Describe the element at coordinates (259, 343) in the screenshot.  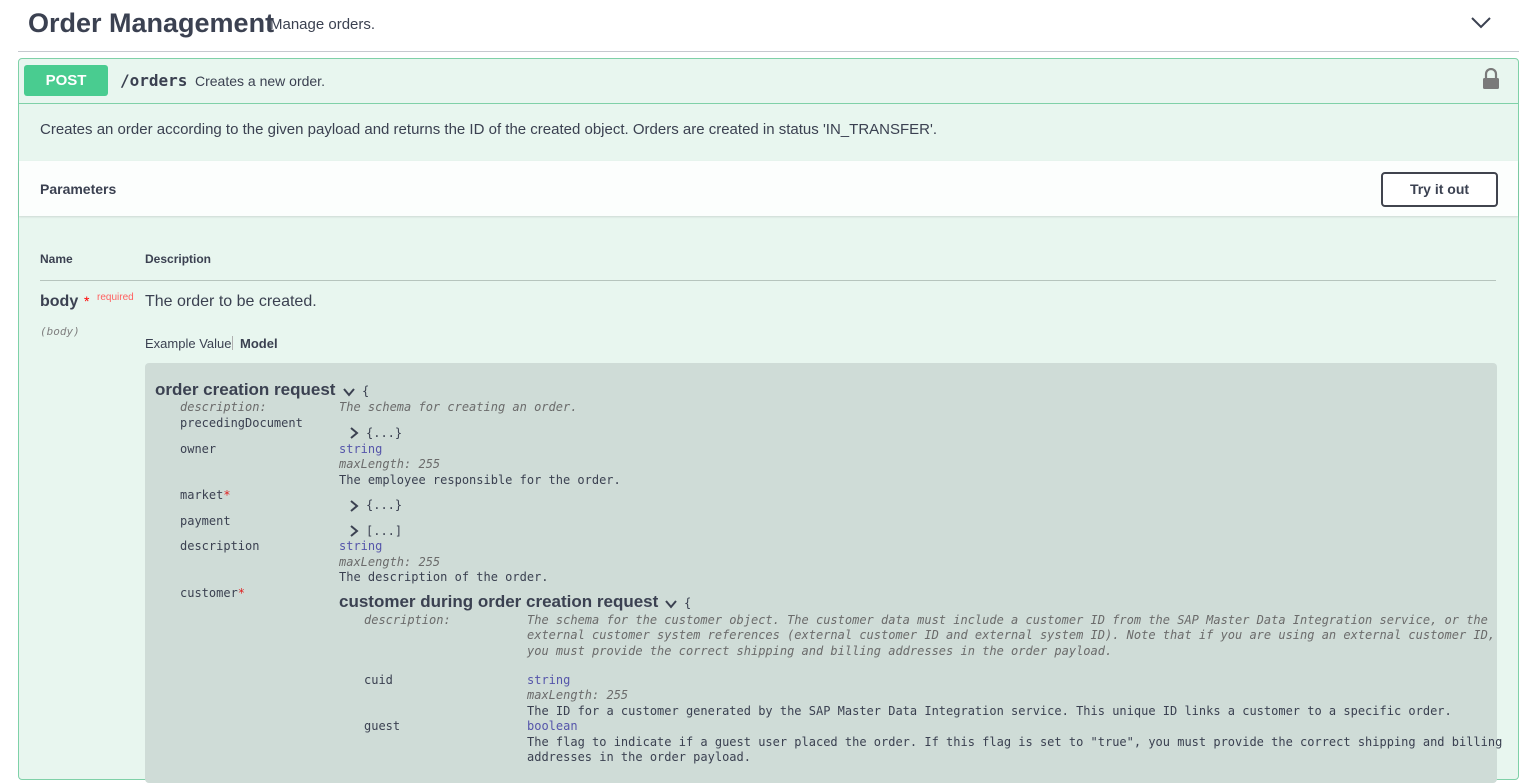
I see `tab-model: Model` at that location.